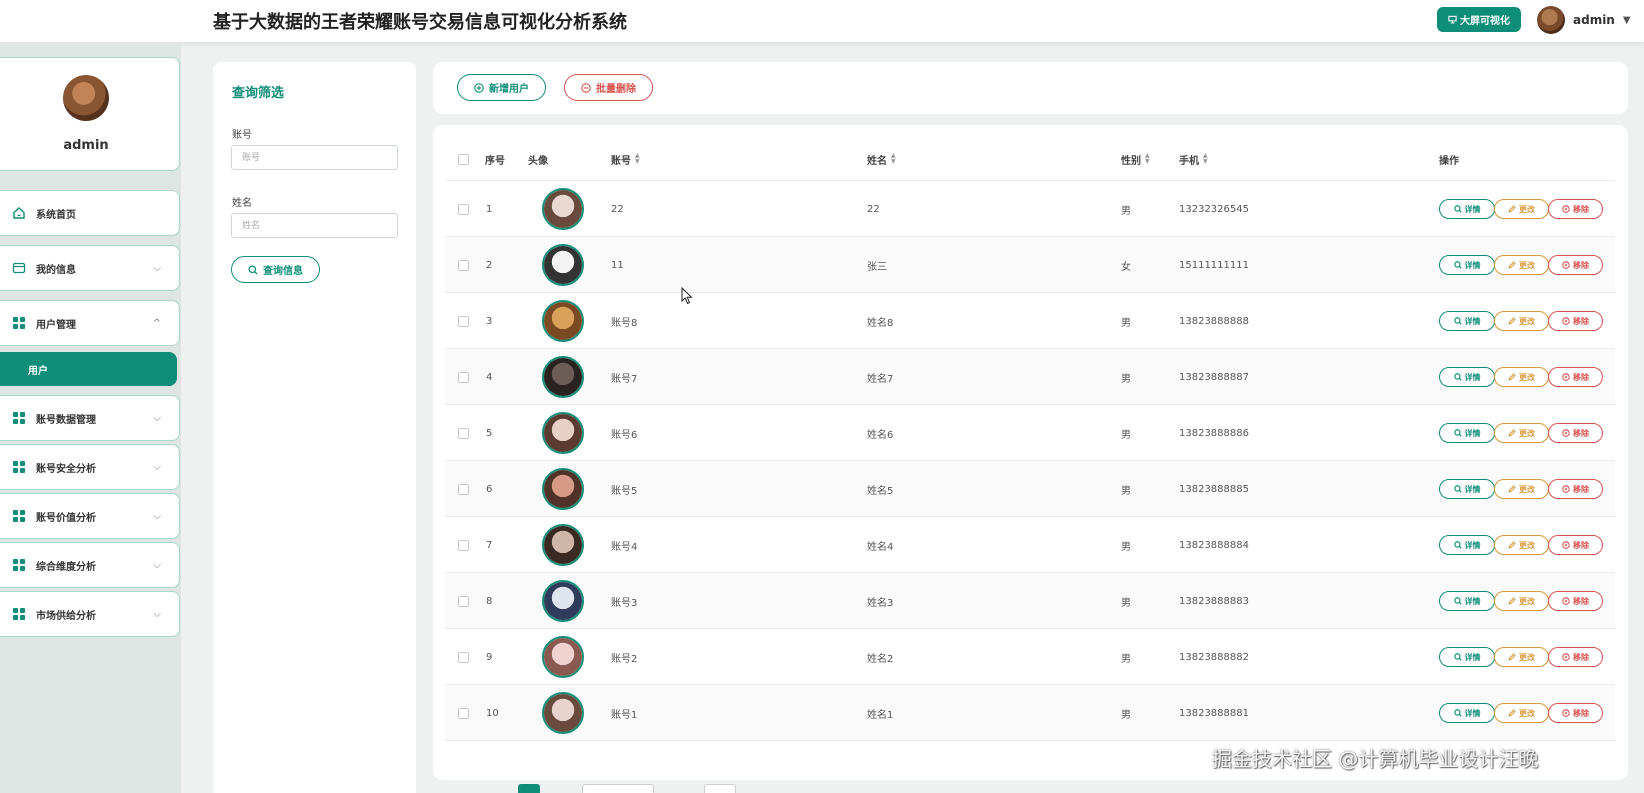  I want to click on cell-name: 姓名1, so click(880, 715).